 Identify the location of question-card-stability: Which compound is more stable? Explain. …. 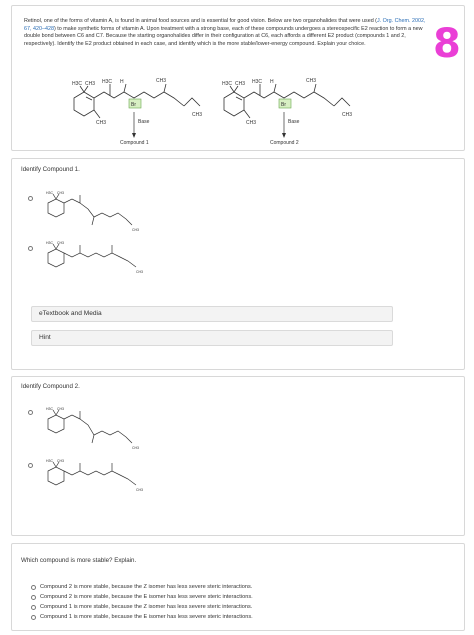
(238, 587).